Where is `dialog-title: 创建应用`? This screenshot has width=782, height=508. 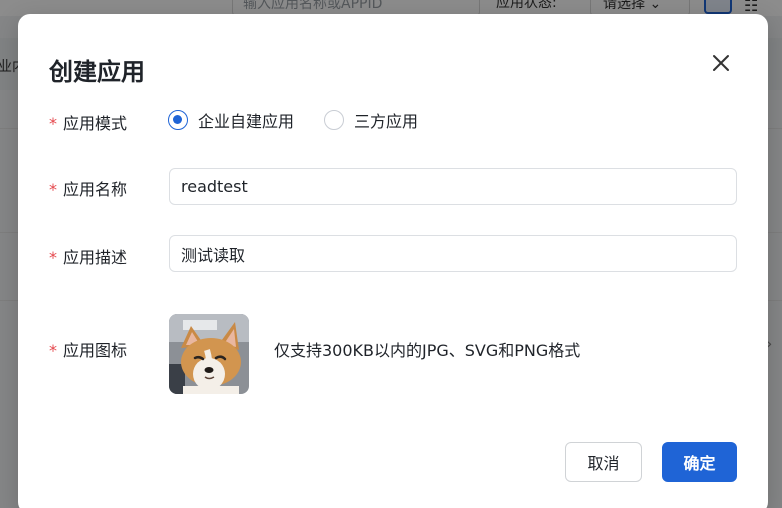
dialog-title: 创建应用 is located at coordinates (97, 72).